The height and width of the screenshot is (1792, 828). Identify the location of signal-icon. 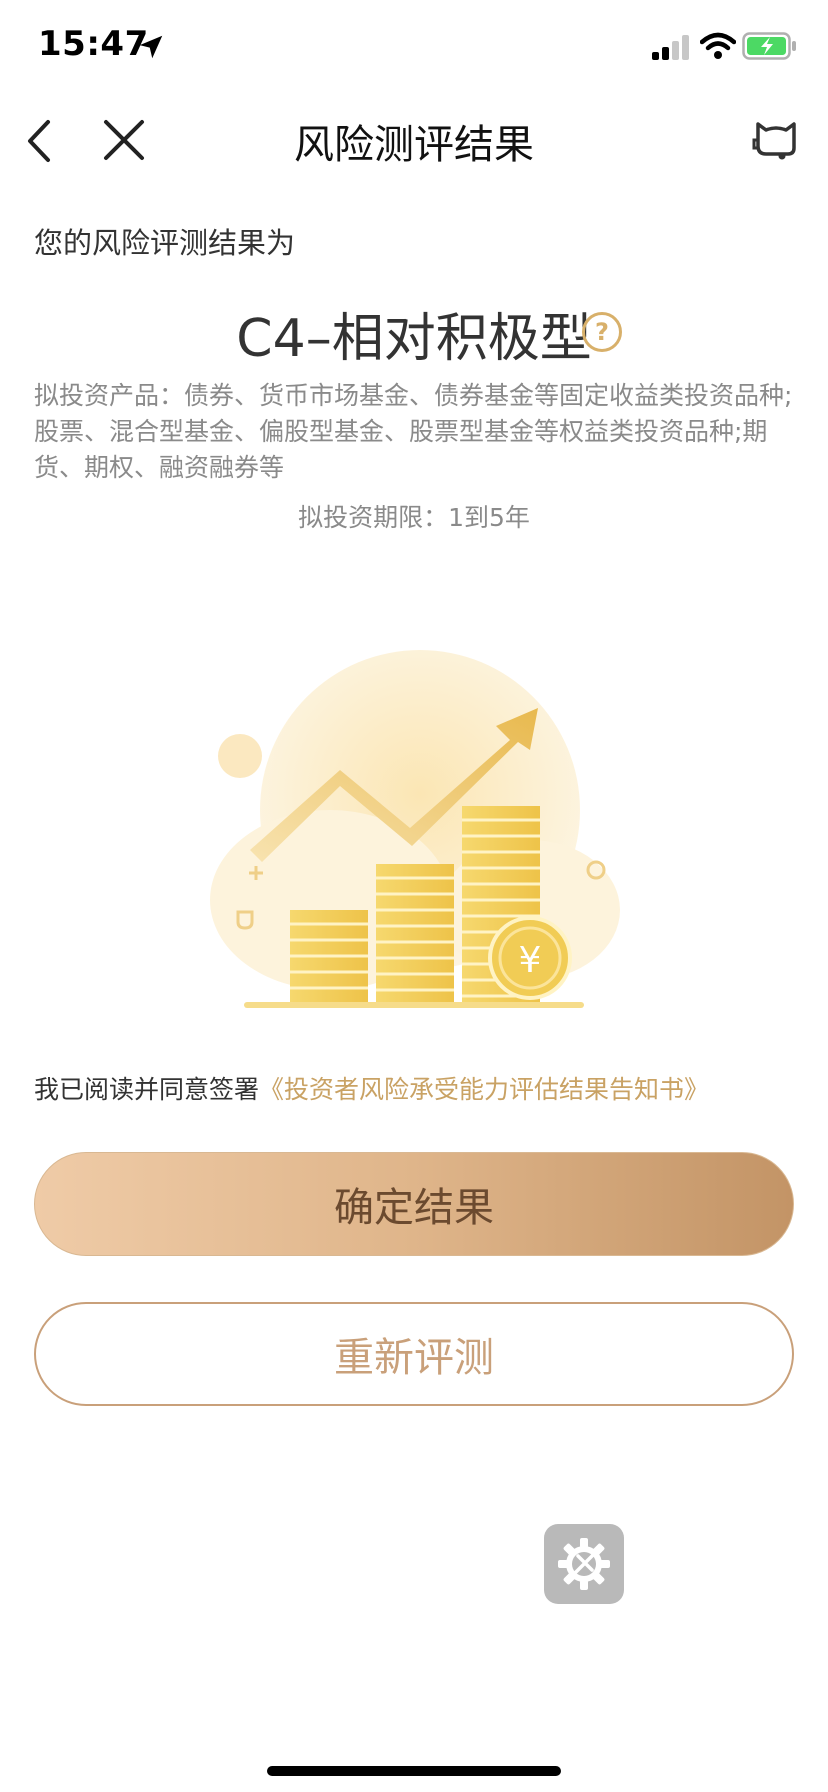
(670, 47).